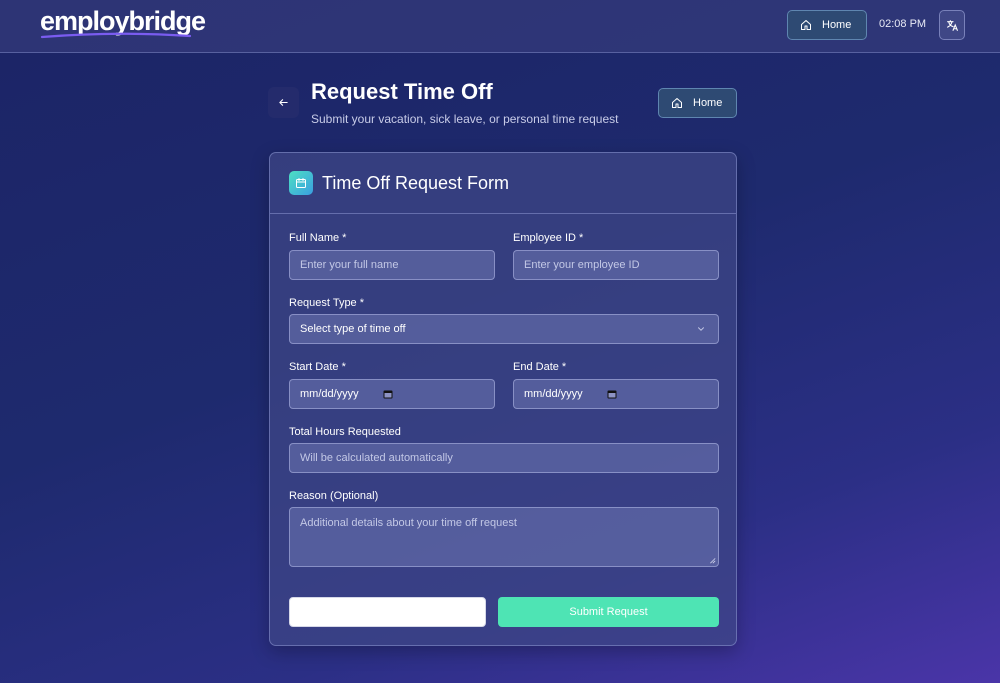 The height and width of the screenshot is (683, 1000). Describe the element at coordinates (334, 496) in the screenshot. I see `reason-label: Reason (Optional)` at that location.